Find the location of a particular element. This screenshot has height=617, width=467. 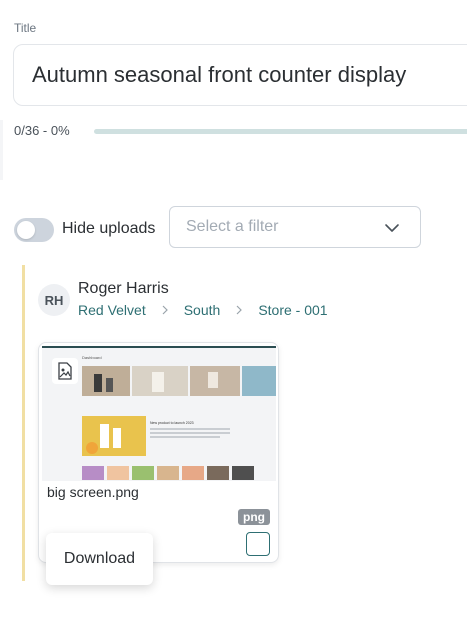

filter-select: Select a filter is located at coordinates (295, 227).